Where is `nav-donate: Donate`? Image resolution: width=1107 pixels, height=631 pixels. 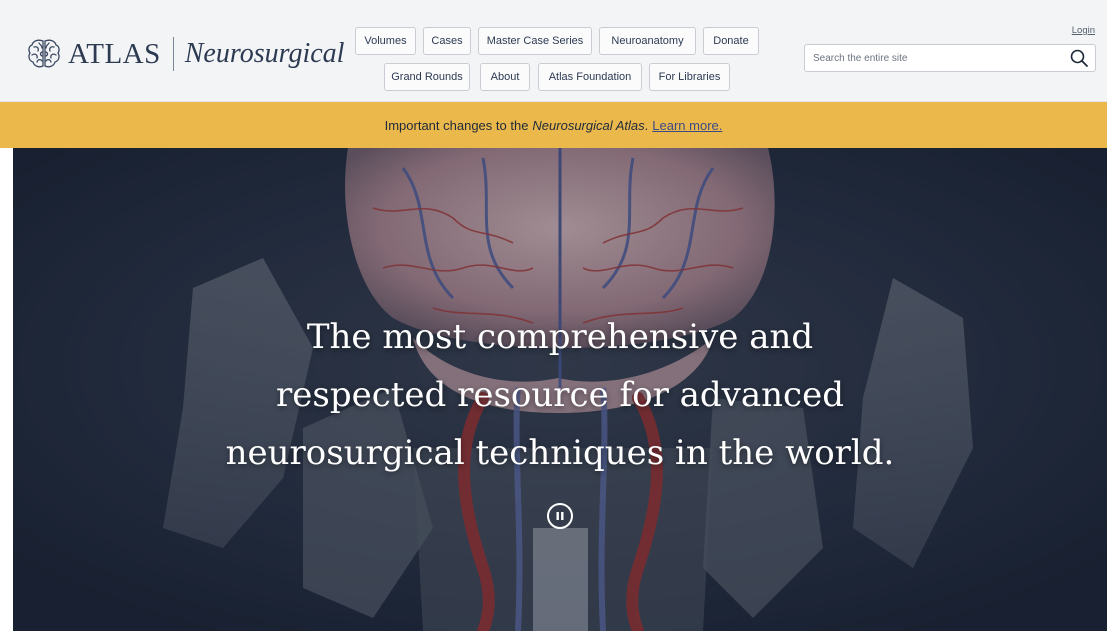 nav-donate: Donate is located at coordinates (731, 41).